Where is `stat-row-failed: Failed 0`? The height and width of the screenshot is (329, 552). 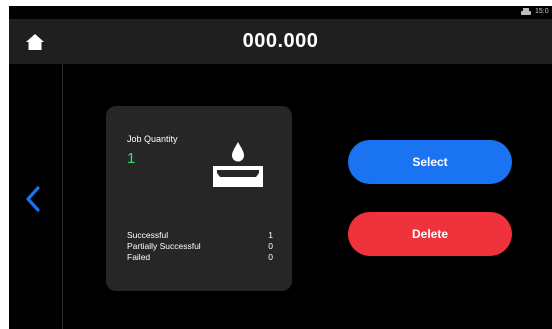 stat-row-failed: Failed 0 is located at coordinates (200, 257).